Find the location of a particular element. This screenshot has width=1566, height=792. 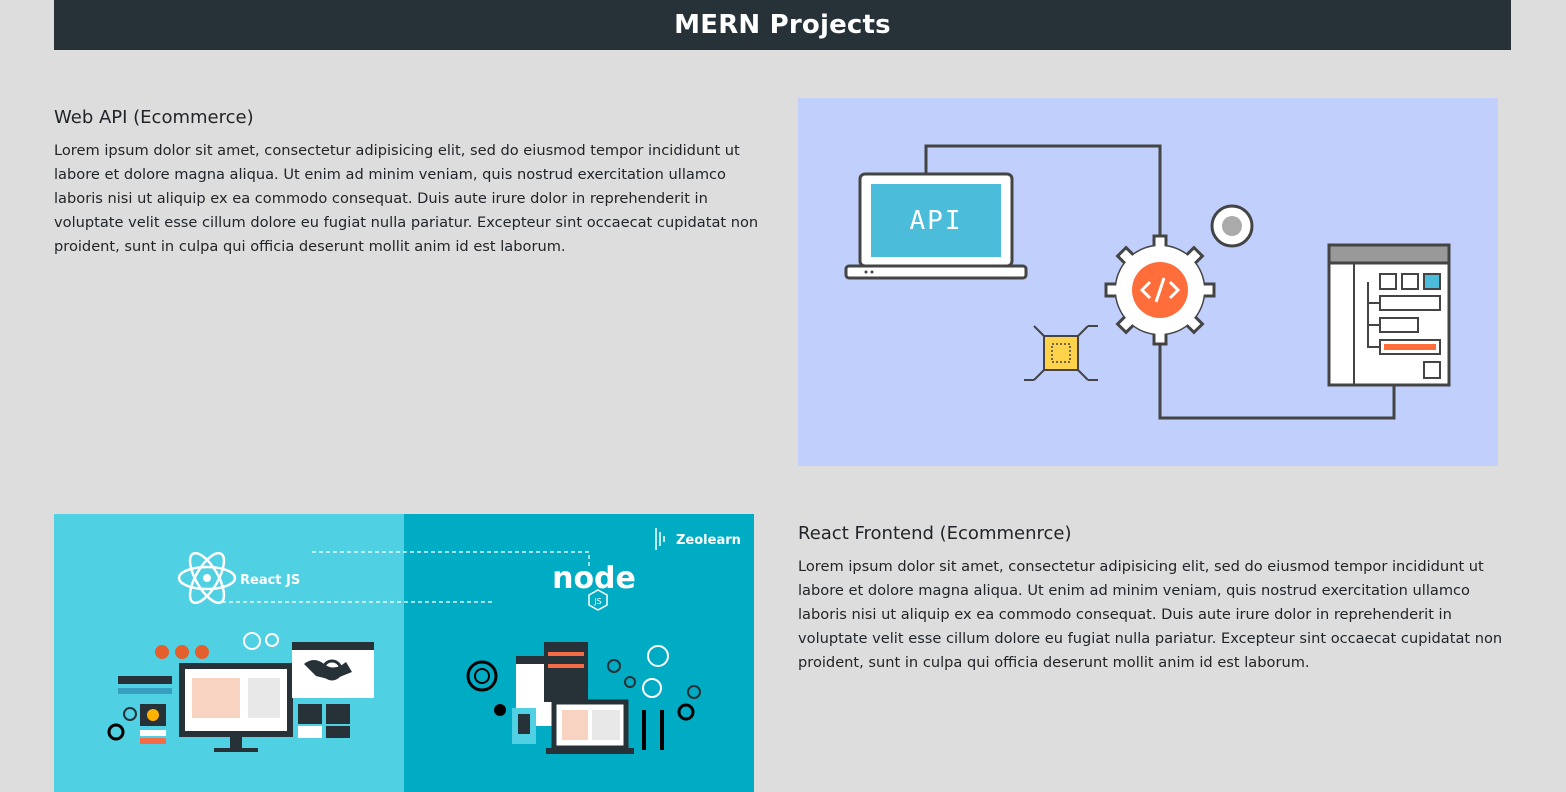

zeolearn-logo-icon is located at coordinates (660, 539).